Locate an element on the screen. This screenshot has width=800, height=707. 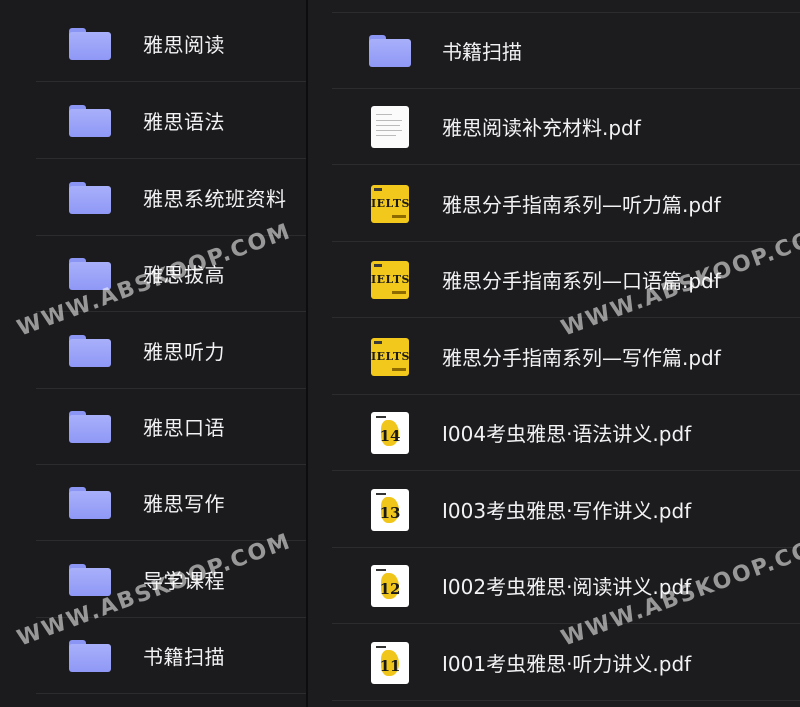
file-item-reading-supplement: 雅思阅读补充材料.pdf is located at coordinates (566, 127).